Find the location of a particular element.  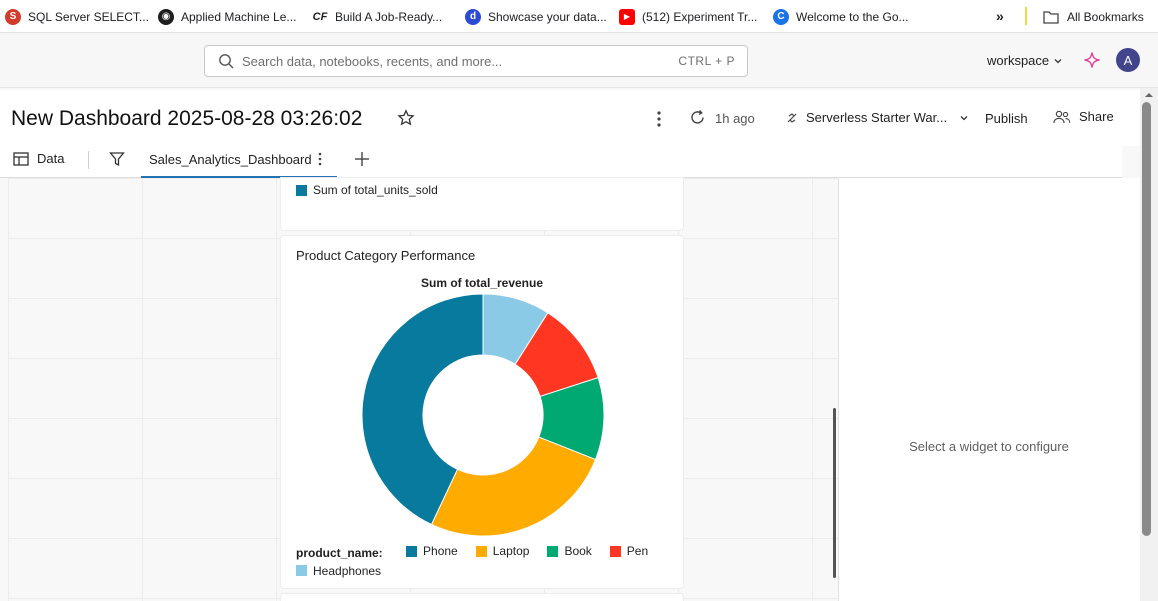

scroll-up-icon is located at coordinates (1149, 95).